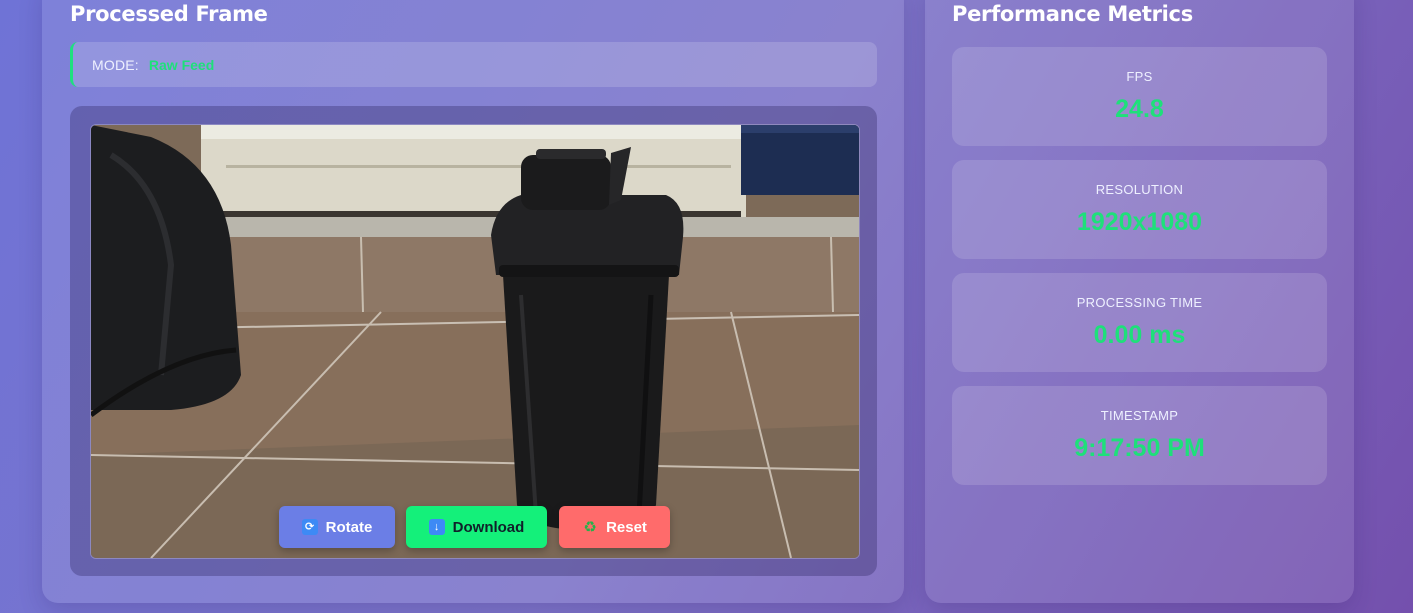 The image size is (1413, 613). Describe the element at coordinates (309, 527) in the screenshot. I see `rotate-arrows-icon: ⟳` at that location.